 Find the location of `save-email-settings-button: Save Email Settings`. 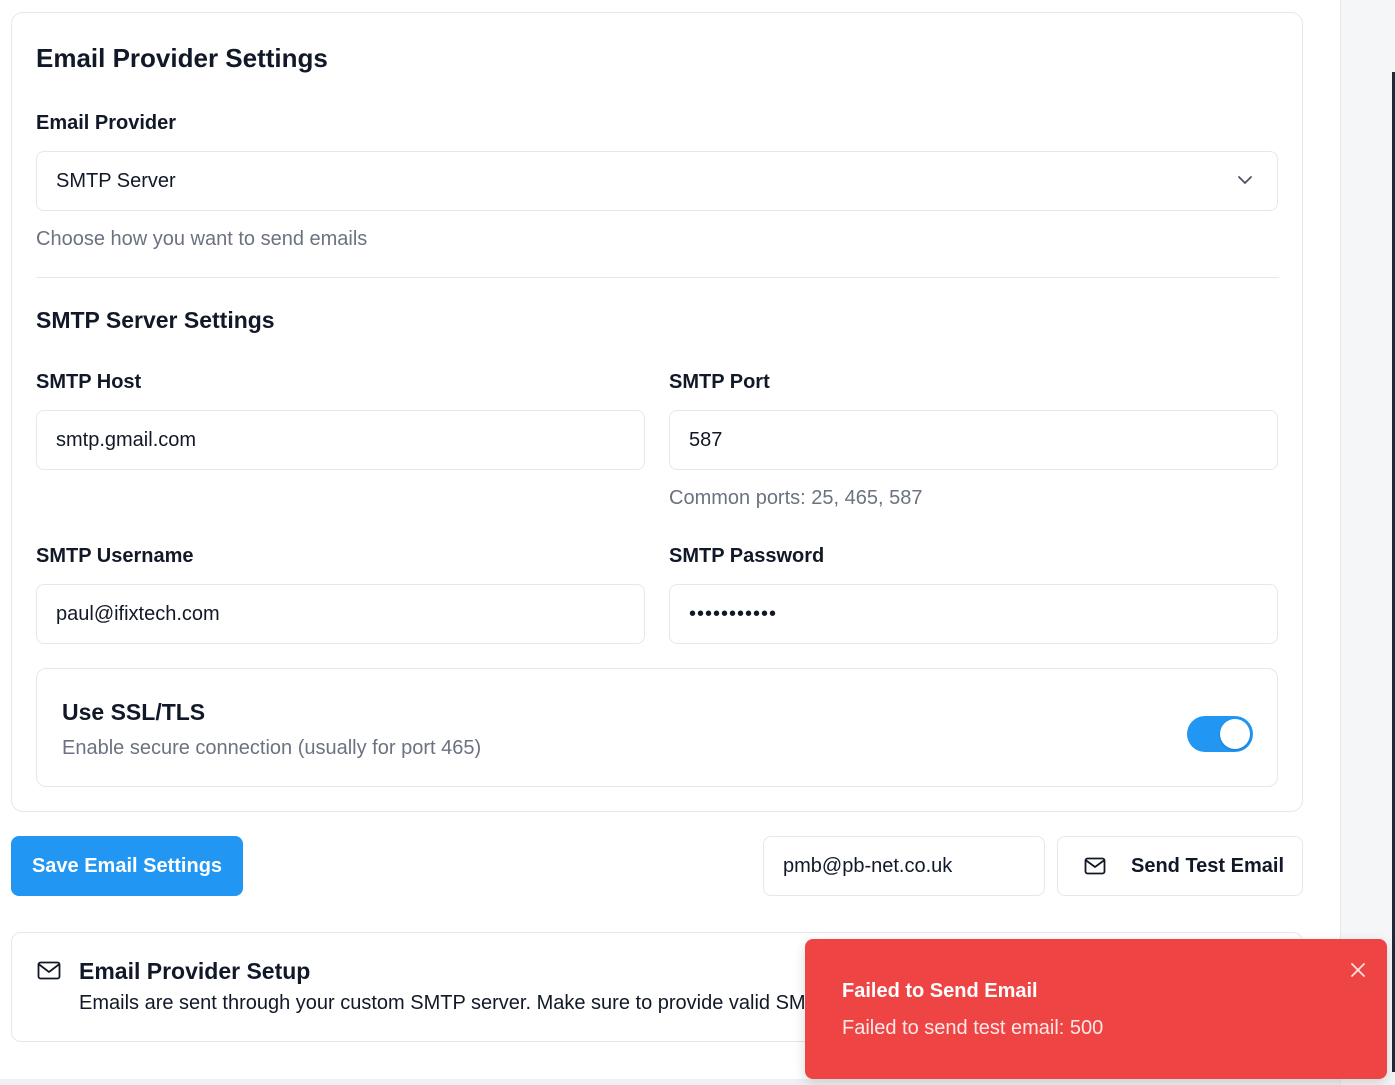

save-email-settings-button: Save Email Settings is located at coordinates (127, 866).